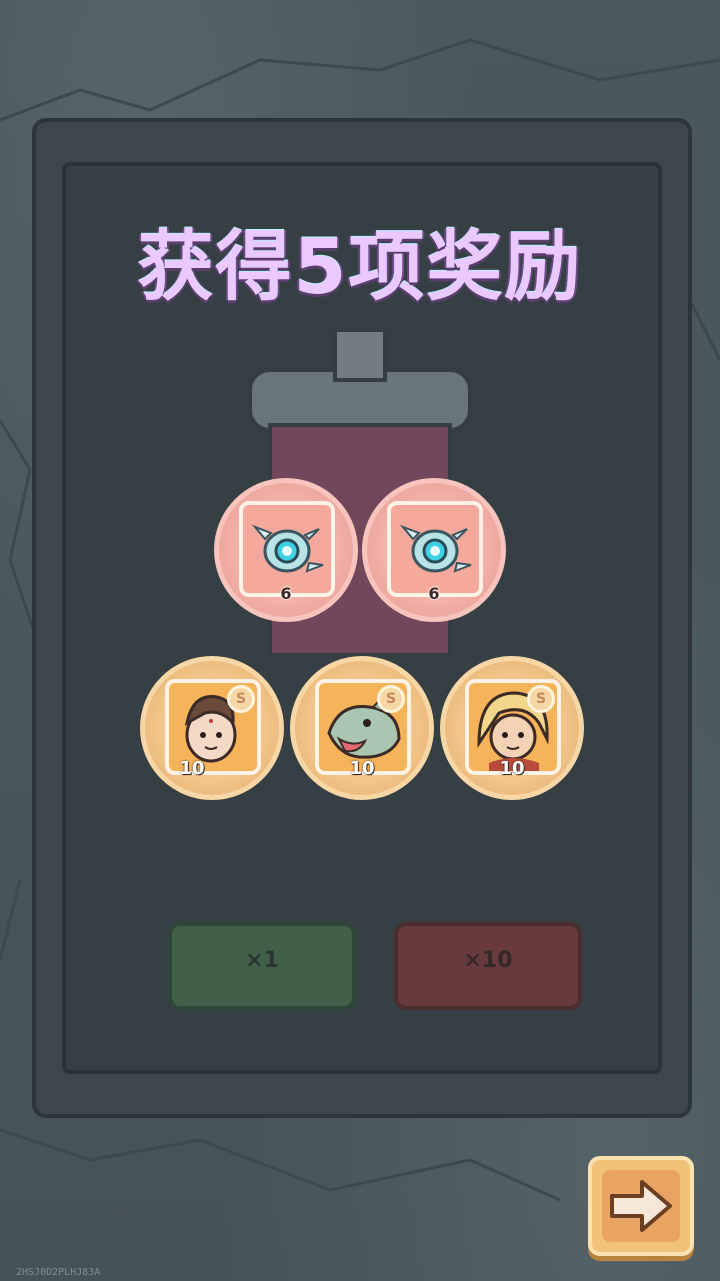 This screenshot has height=1281, width=720. I want to click on serial-watermark: 2HSJ0D2PLHJ83A, so click(58, 1272).